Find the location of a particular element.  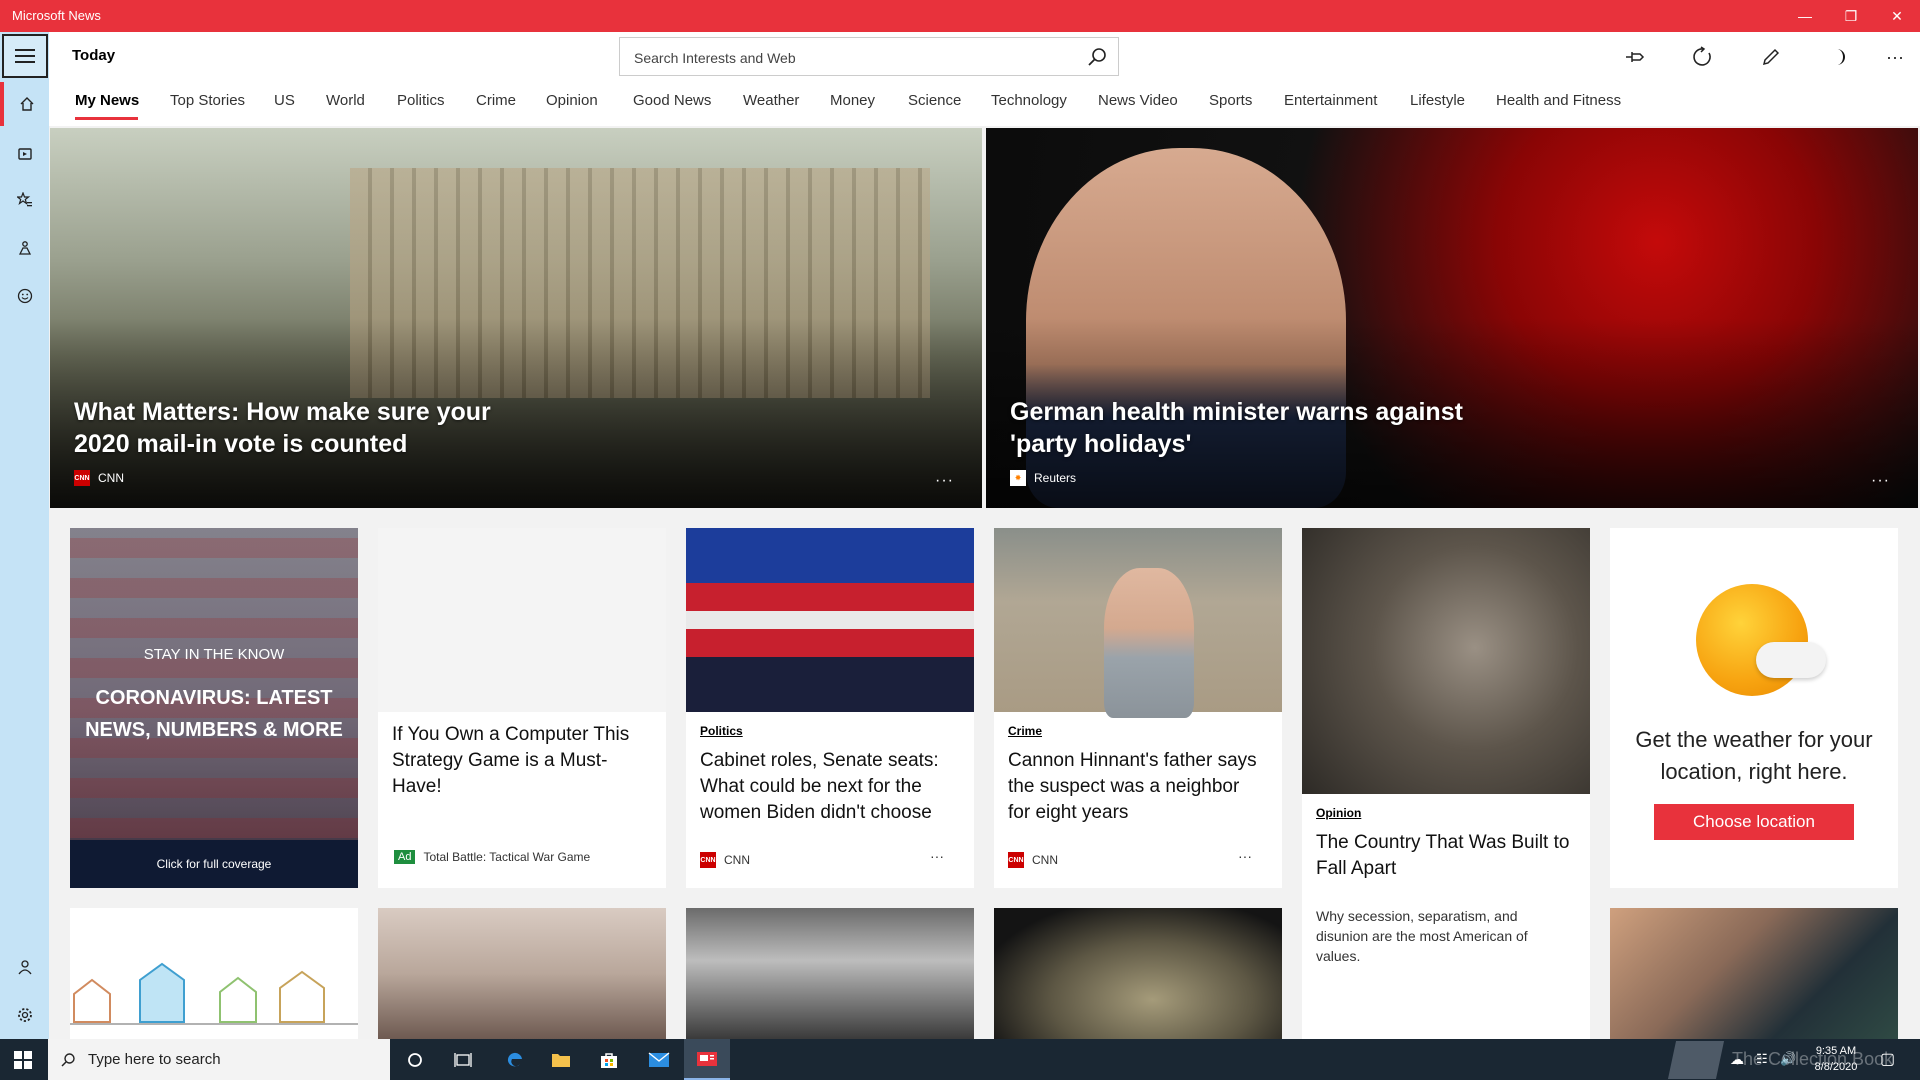

hero-source: ✸ Reuters is located at coordinates (1043, 478).